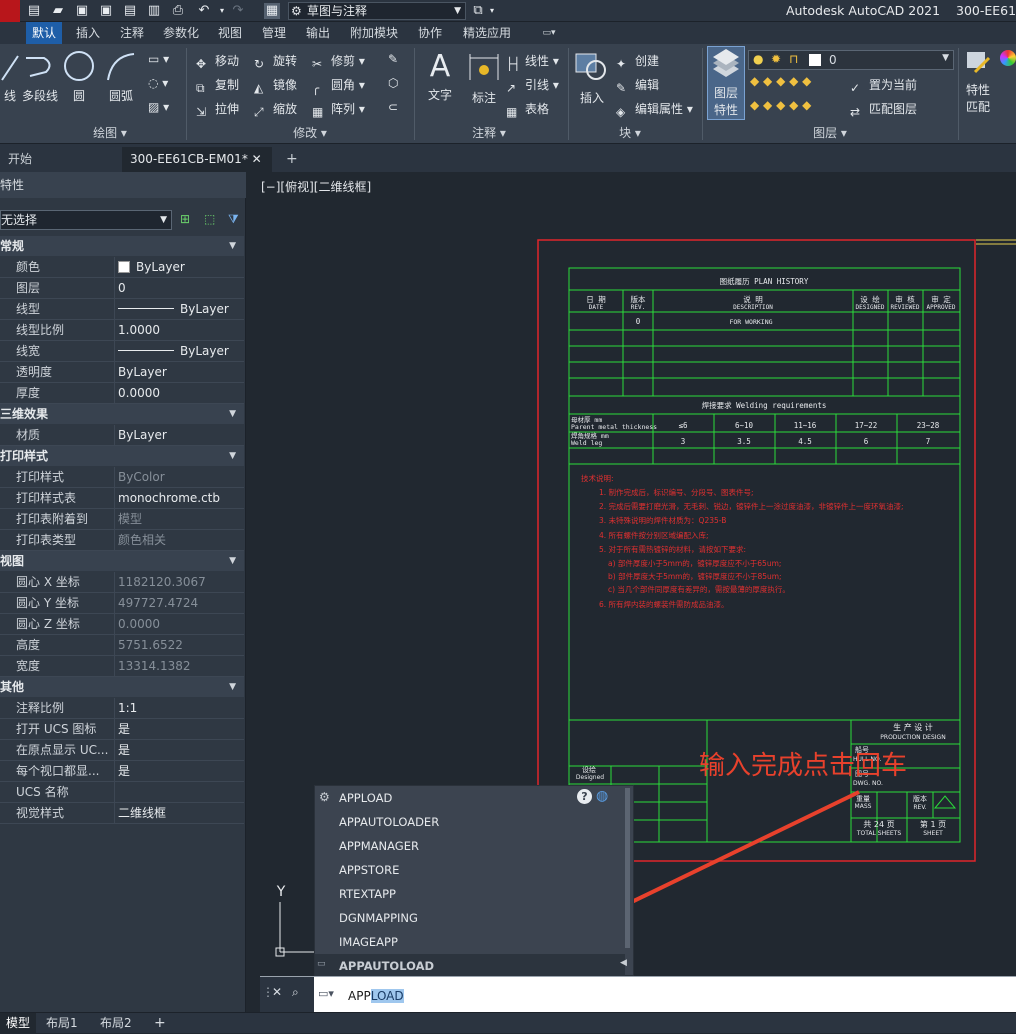 Image resolution: width=1016 pixels, height=1034 pixels. What do you see at coordinates (122, 624) in the screenshot?
I see `property-row: 圆心 Z 坐标 0.0000` at bounding box center [122, 624].